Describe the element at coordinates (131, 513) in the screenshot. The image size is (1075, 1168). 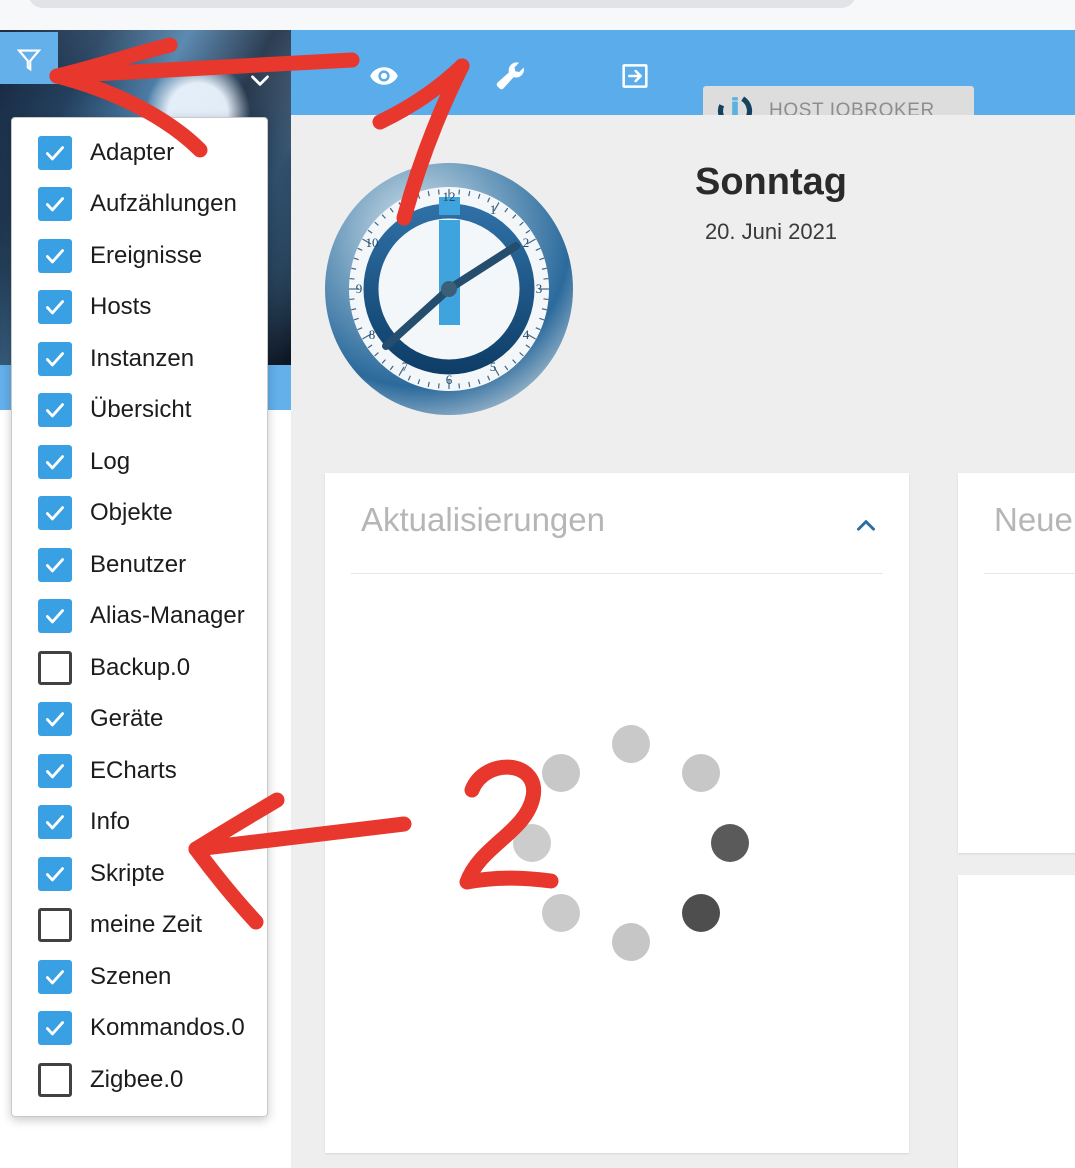
I see `filter-menu-item-label: Objekte` at that location.